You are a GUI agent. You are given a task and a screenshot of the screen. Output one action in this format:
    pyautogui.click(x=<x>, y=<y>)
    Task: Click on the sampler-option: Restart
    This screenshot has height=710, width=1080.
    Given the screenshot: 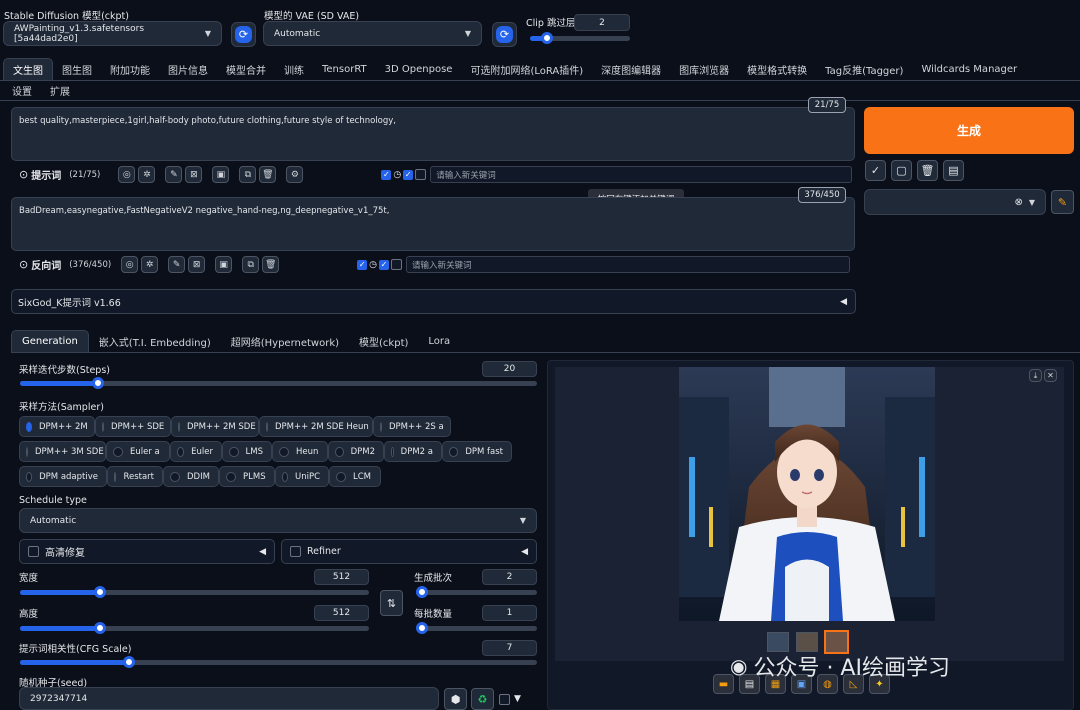 What is the action you would take?
    pyautogui.click(x=135, y=476)
    